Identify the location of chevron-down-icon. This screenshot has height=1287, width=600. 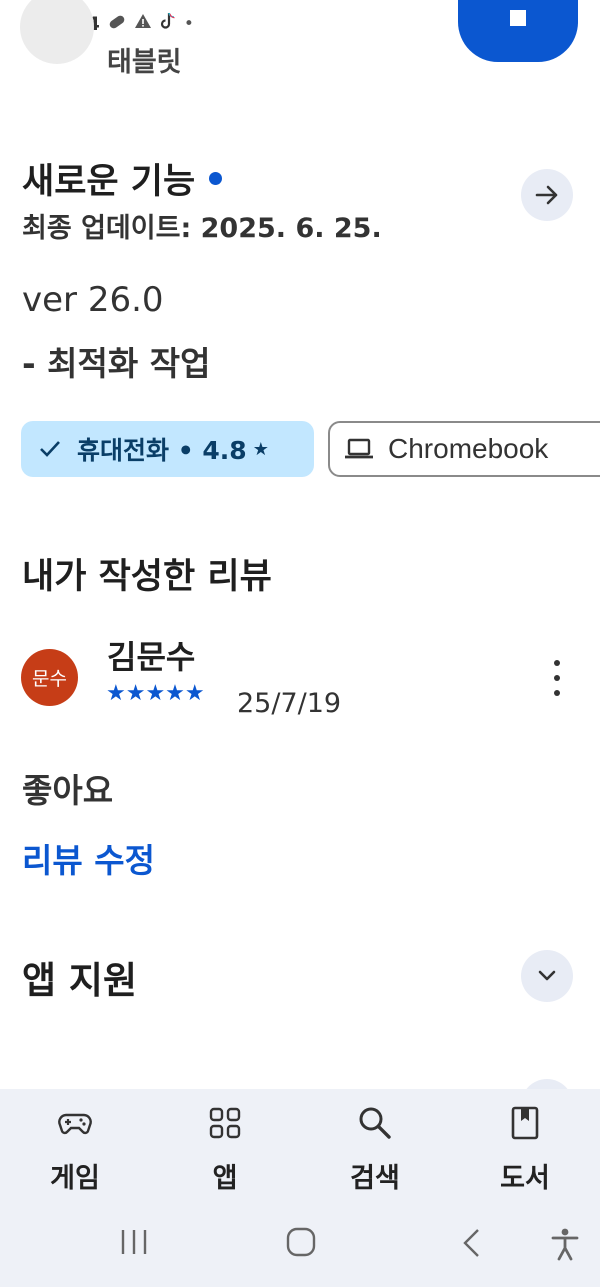
(547, 975).